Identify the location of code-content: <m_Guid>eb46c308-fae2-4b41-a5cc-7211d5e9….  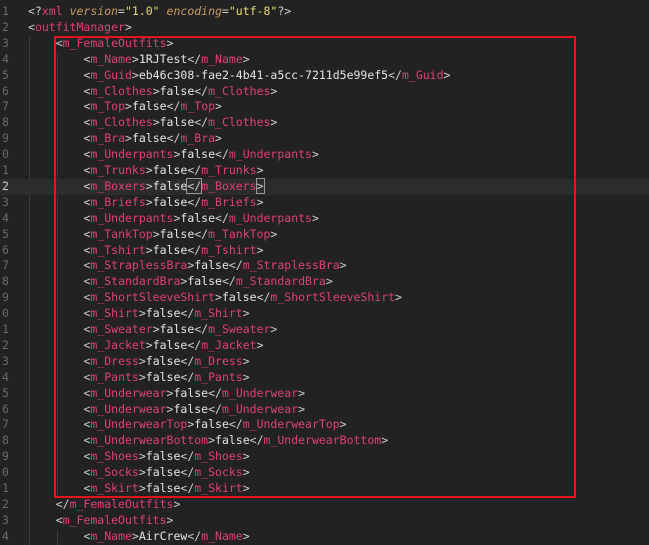
(266, 76).